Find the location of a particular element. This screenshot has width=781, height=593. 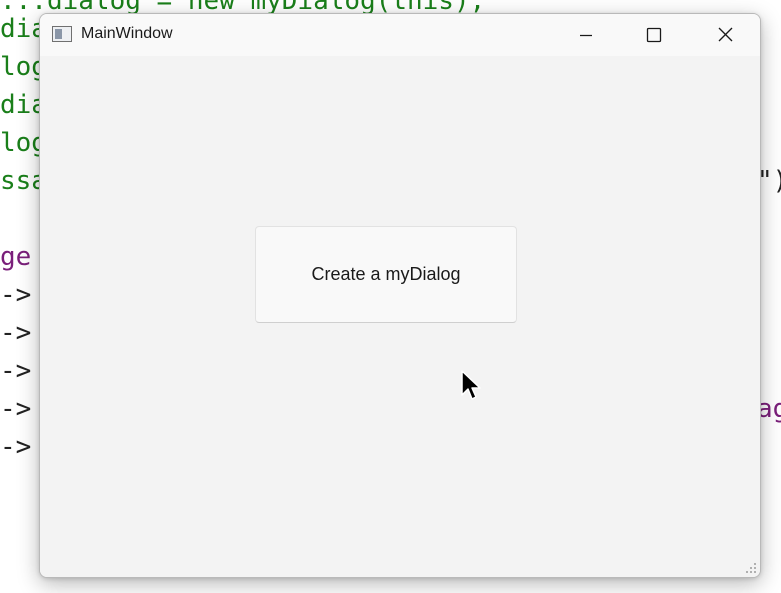

maximize-button is located at coordinates (654, 35).